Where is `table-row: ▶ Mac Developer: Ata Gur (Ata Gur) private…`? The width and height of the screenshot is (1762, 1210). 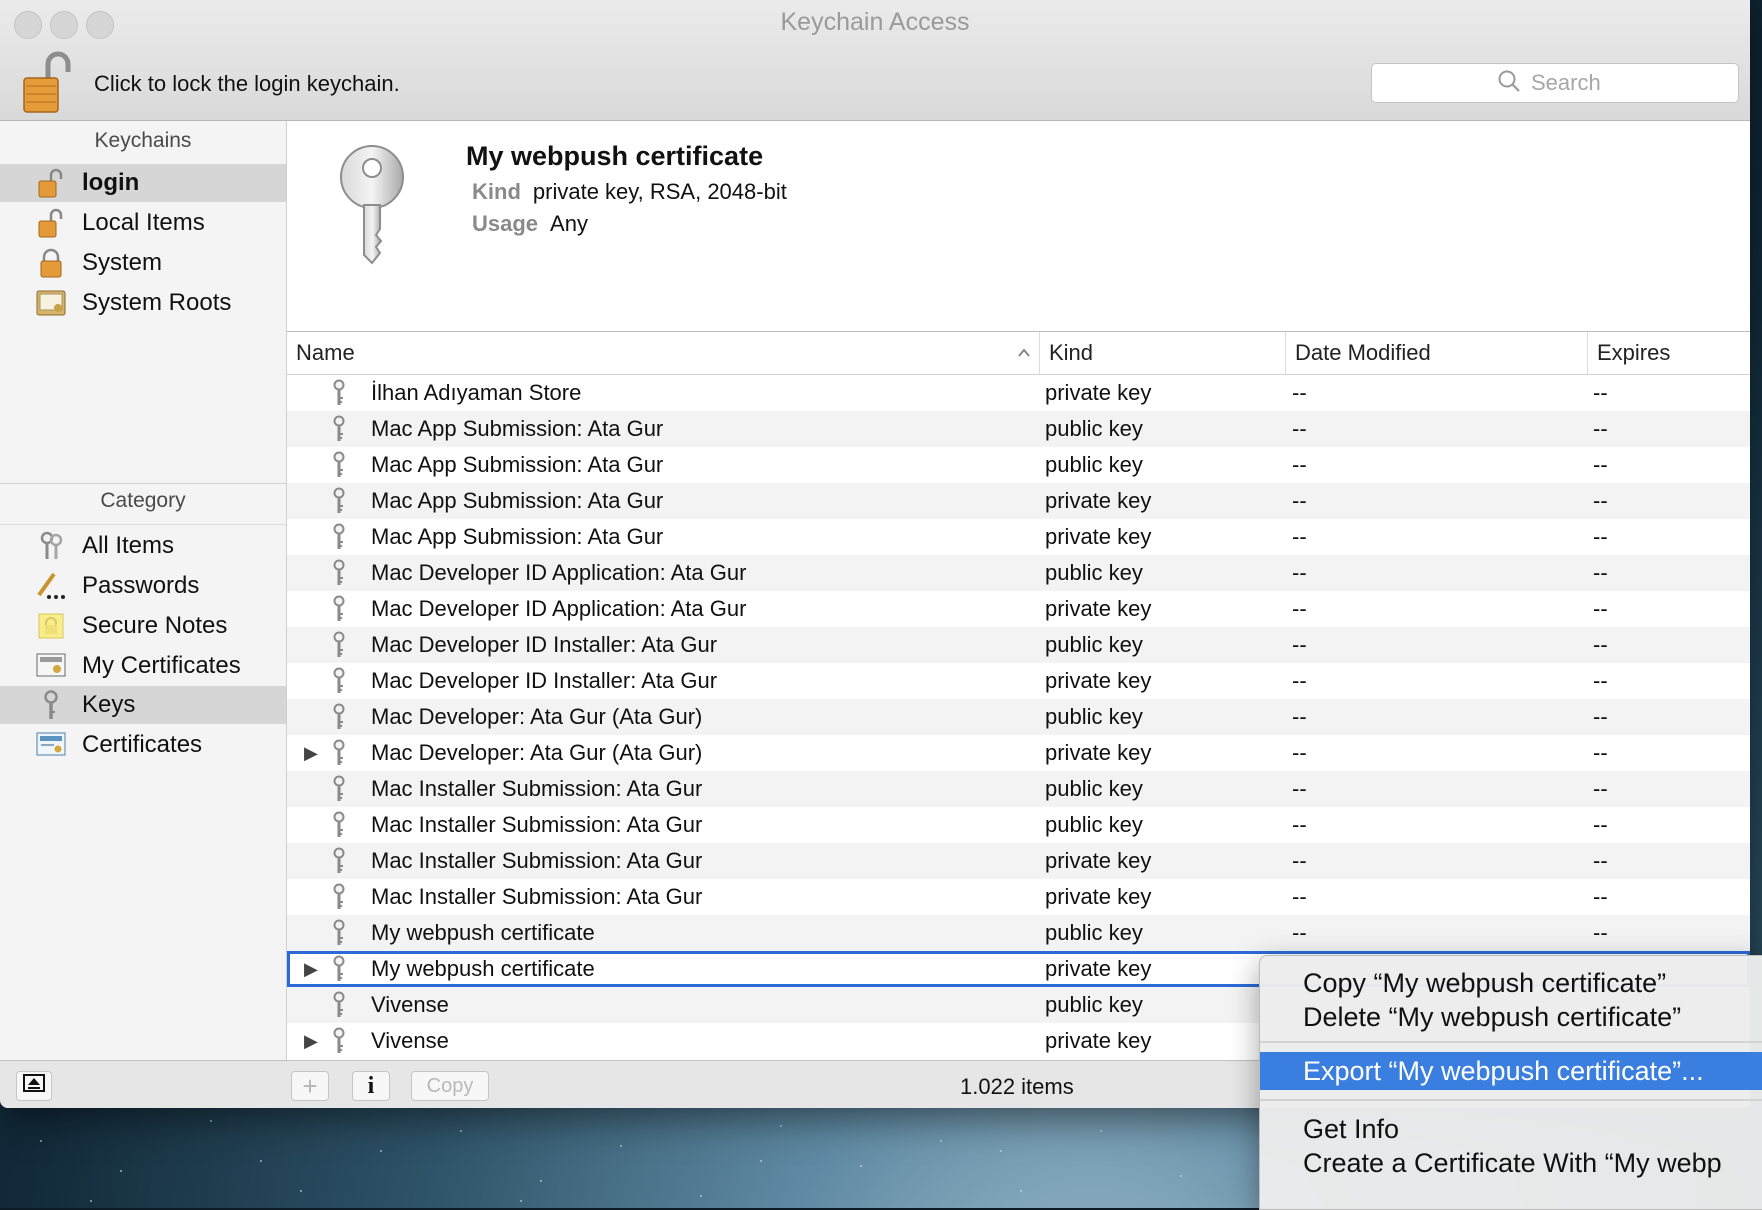
table-row: ▶ Mac Developer: Ata Gur (Ata Gur) private… is located at coordinates (1018, 753).